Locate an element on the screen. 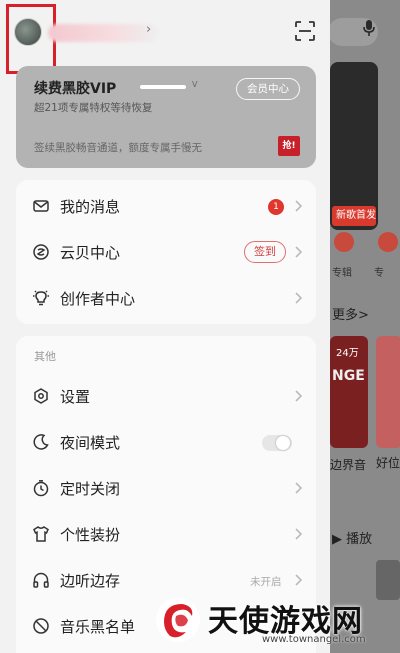 The image size is (400, 653). background-banner-tag: 新歌首发 is located at coordinates (354, 216).